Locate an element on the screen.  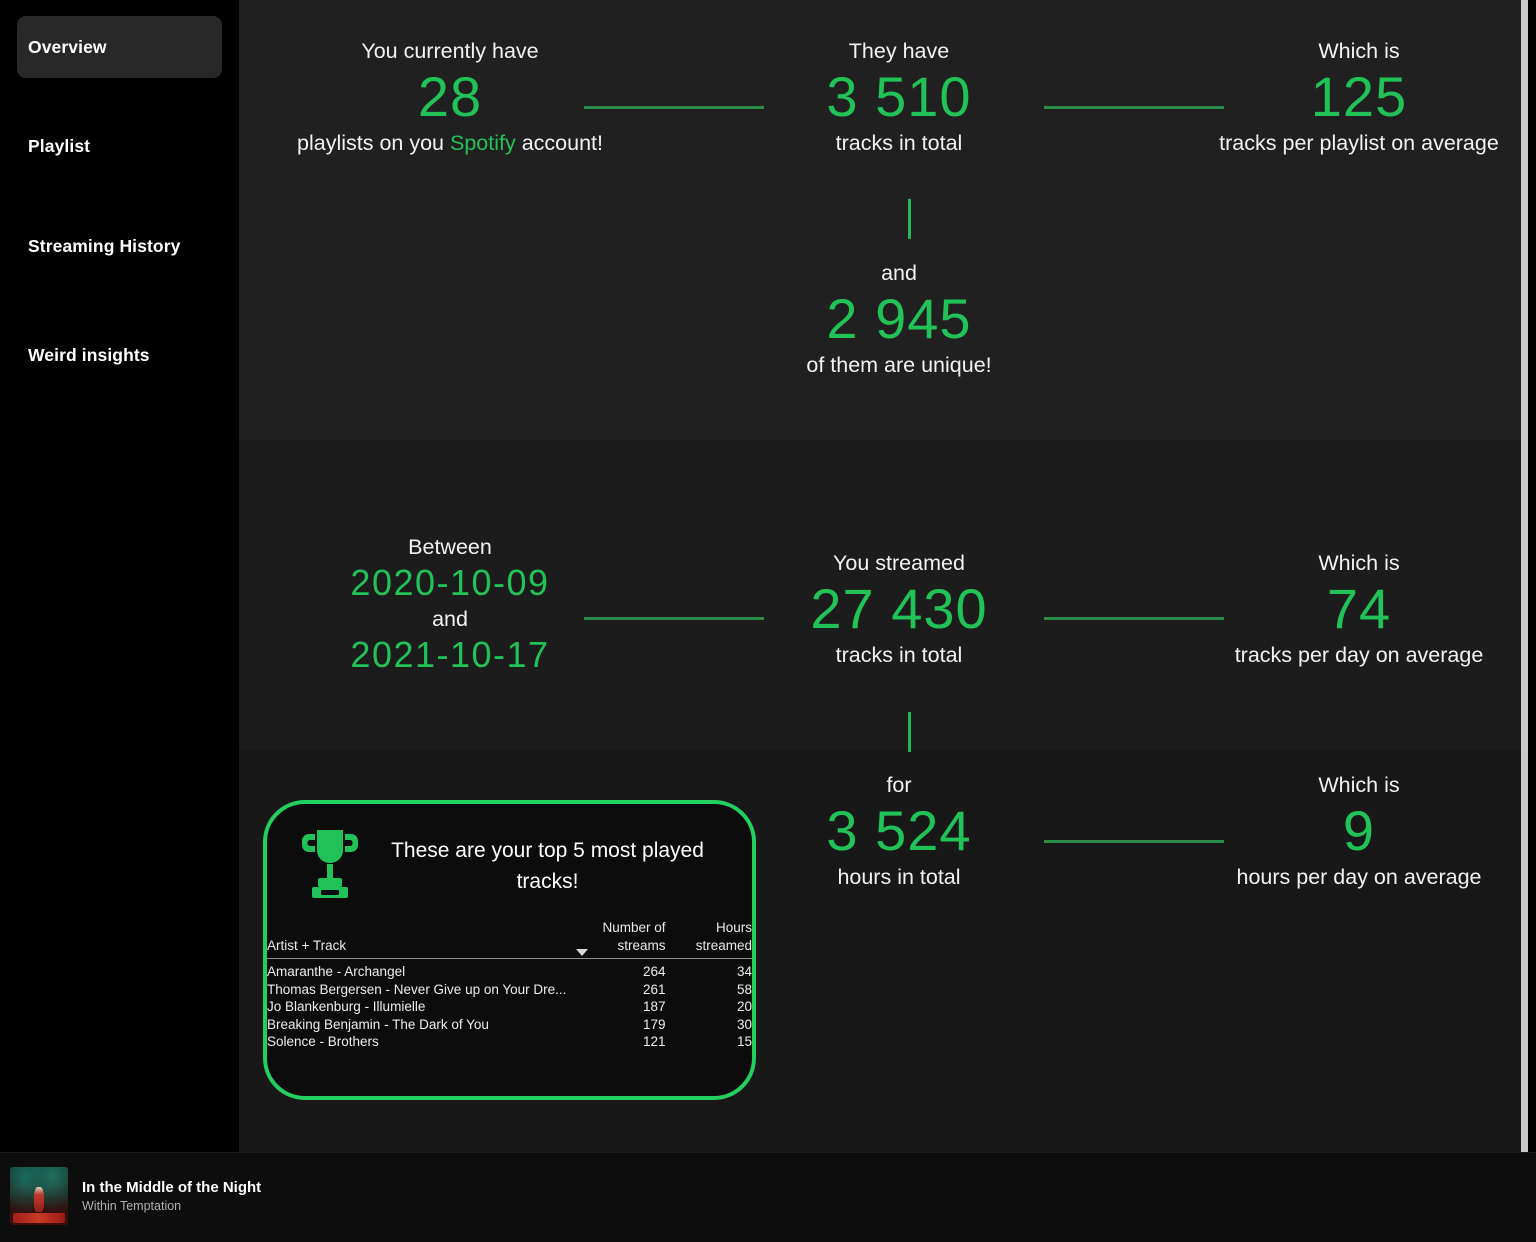
stat-tracks-unique: and 2 945 of them are unique! is located at coordinates (899, 319).